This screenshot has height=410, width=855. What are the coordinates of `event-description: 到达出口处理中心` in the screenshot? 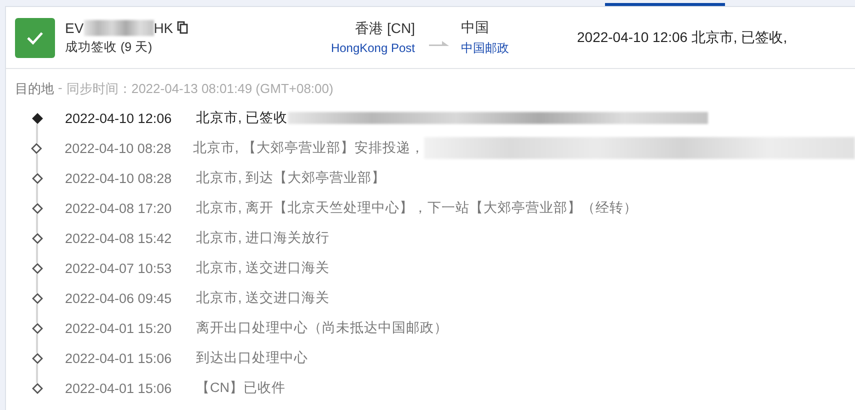 It's located at (252, 358).